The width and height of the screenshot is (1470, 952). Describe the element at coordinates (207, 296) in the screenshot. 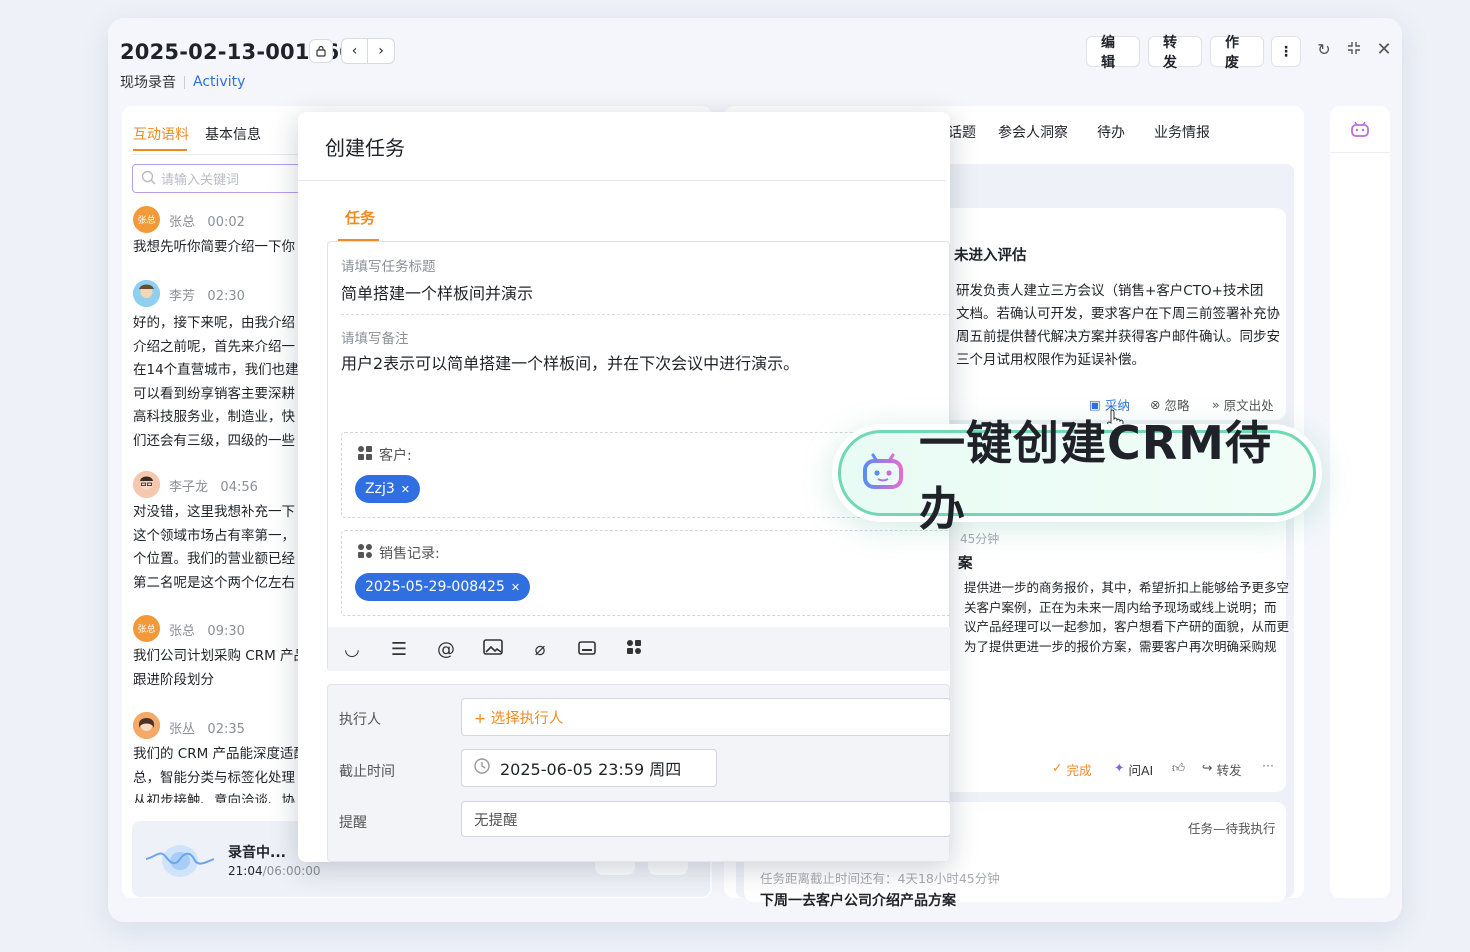

I see `speaker-name: 李芳 02:30` at that location.